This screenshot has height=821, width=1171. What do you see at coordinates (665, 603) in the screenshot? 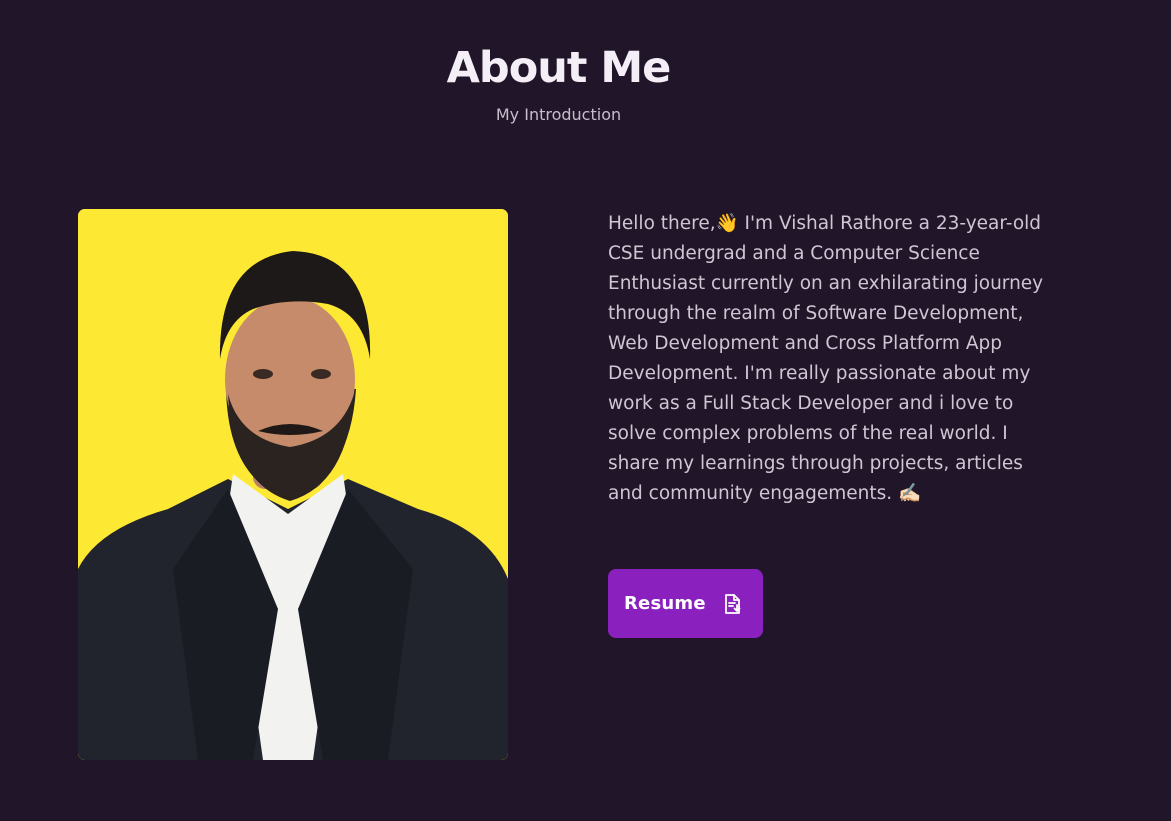
I see `resume-button-label: Resume` at bounding box center [665, 603].